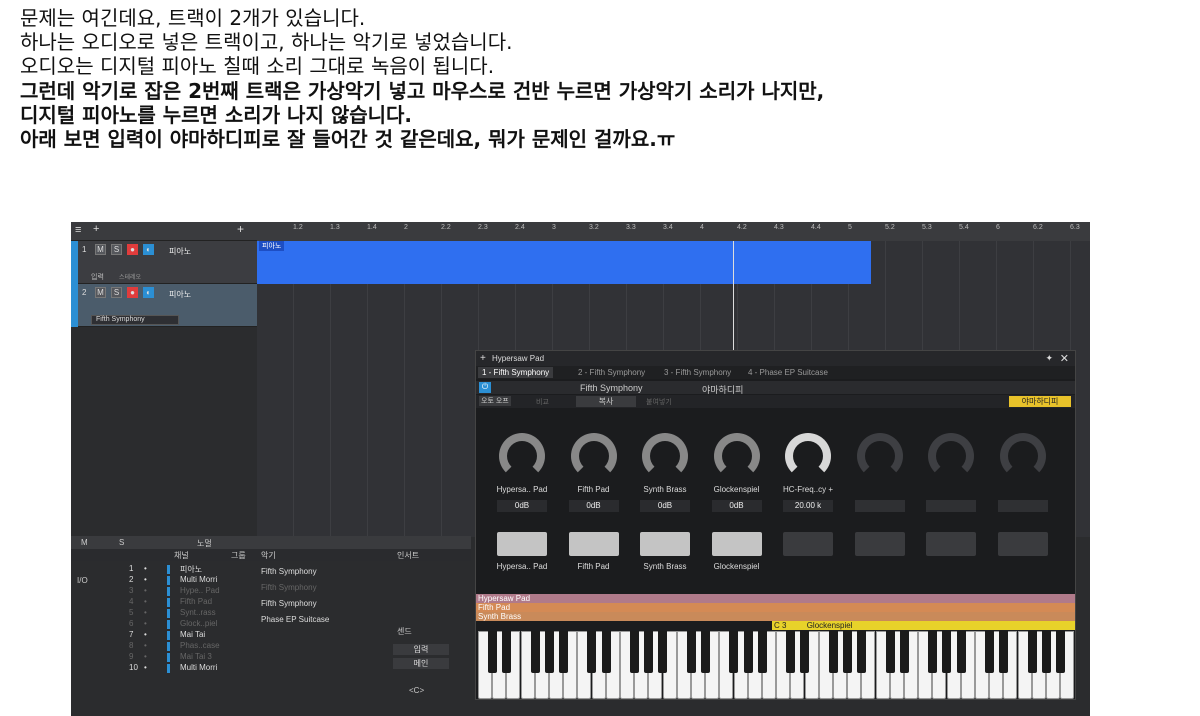 The image size is (1200, 716). I want to click on copy-button: 복사, so click(606, 401).